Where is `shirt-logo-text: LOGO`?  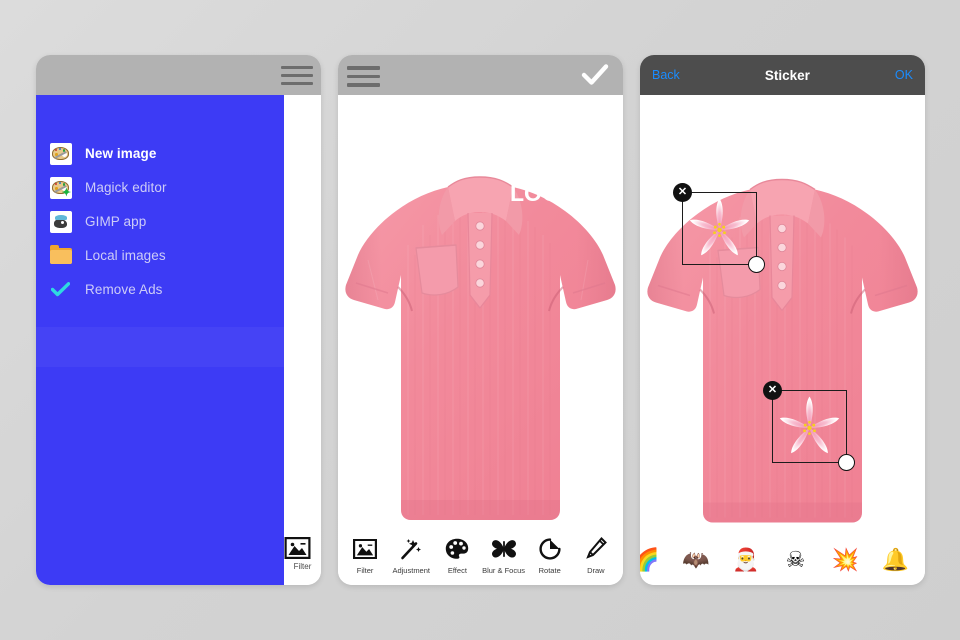 shirt-logo-text: LOGO is located at coordinates (544, 193).